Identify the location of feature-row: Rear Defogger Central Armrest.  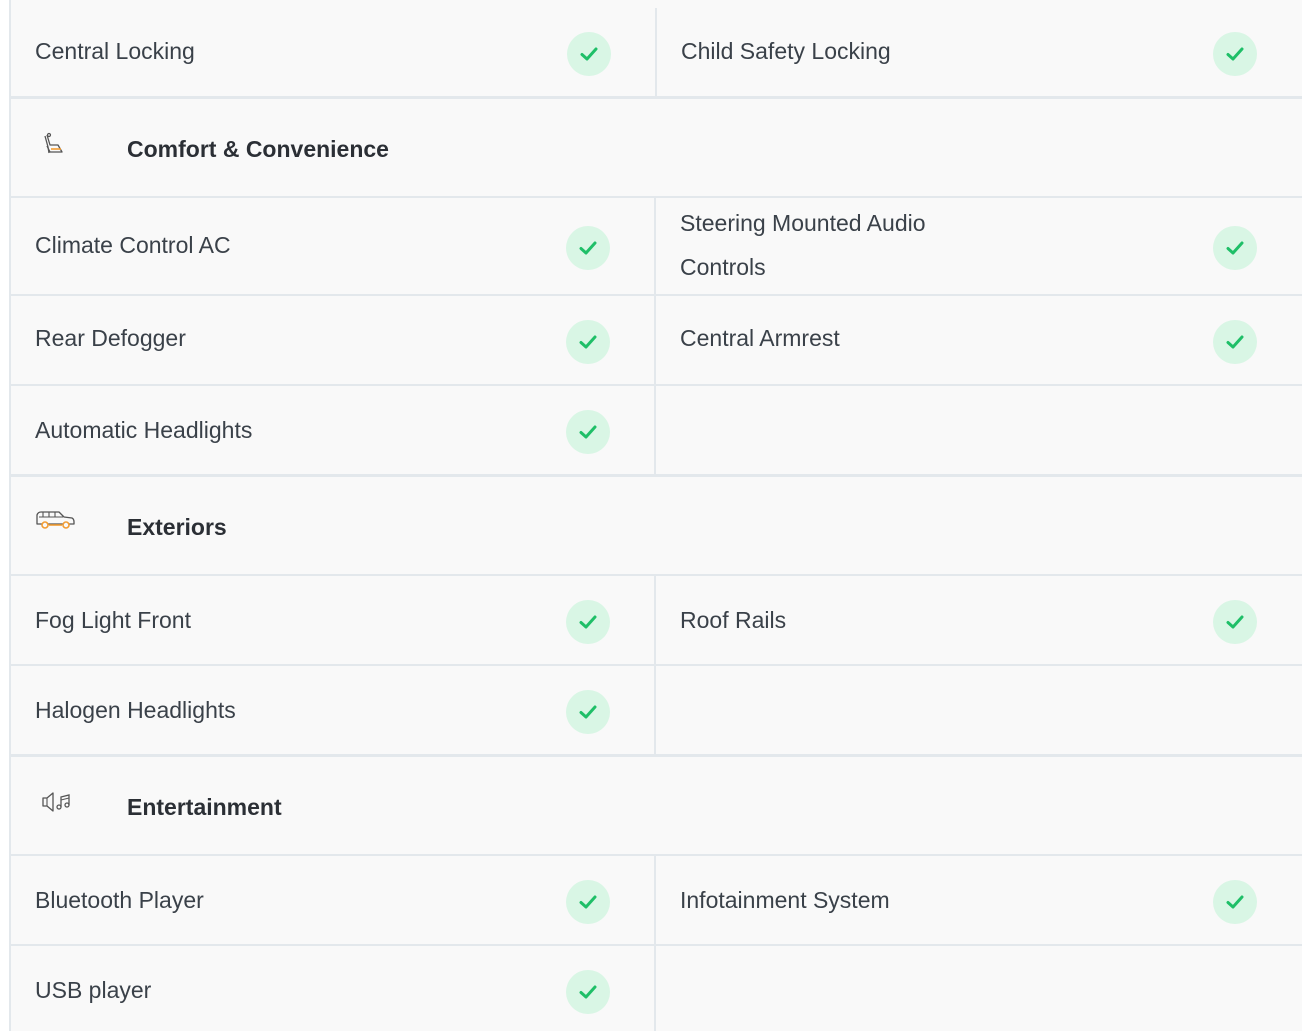
(656, 340).